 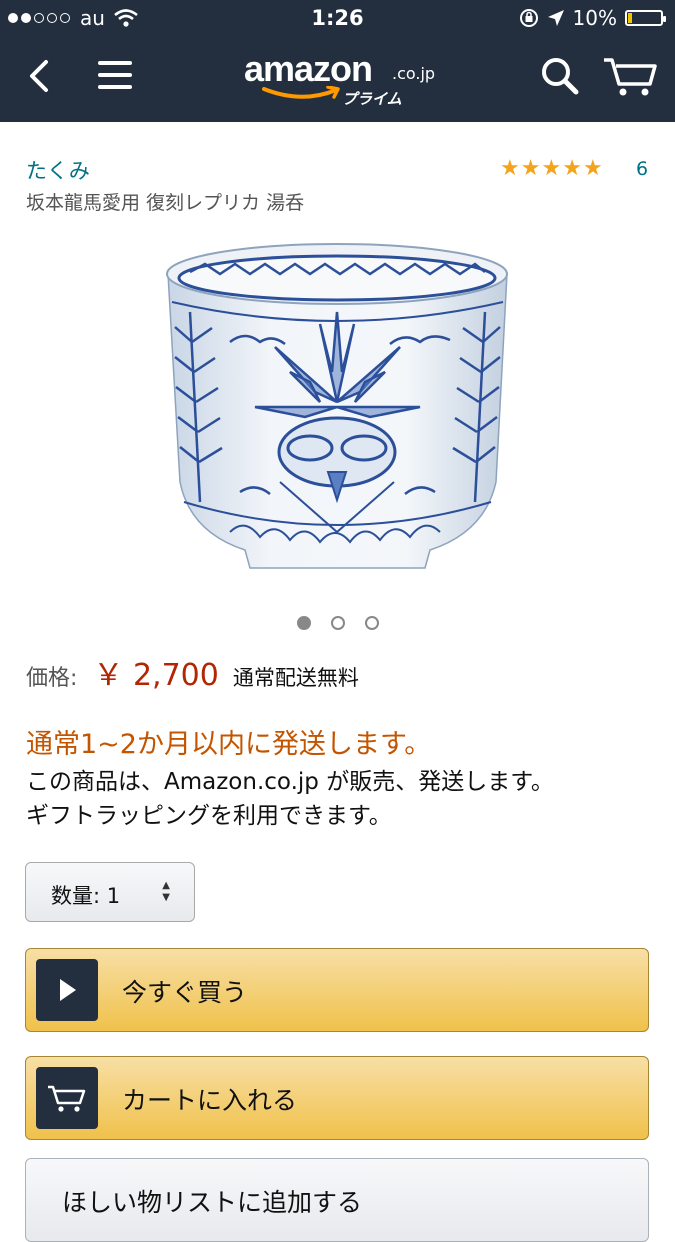 I want to click on back-icon, so click(x=40, y=76).